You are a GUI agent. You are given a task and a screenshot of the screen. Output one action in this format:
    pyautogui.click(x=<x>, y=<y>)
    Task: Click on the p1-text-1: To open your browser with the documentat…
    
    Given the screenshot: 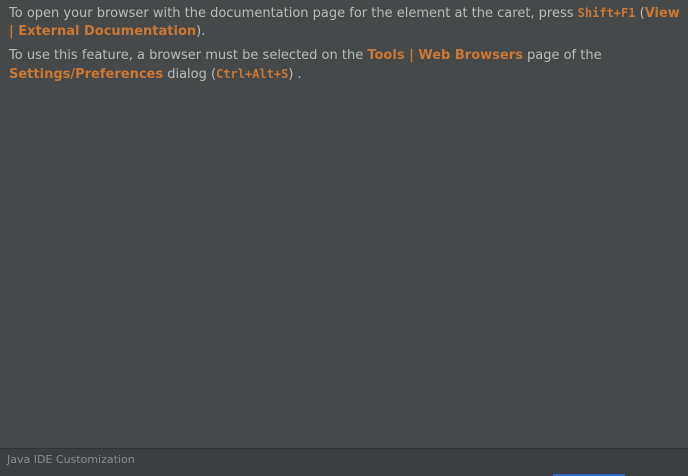 What is the action you would take?
    pyautogui.click(x=293, y=13)
    